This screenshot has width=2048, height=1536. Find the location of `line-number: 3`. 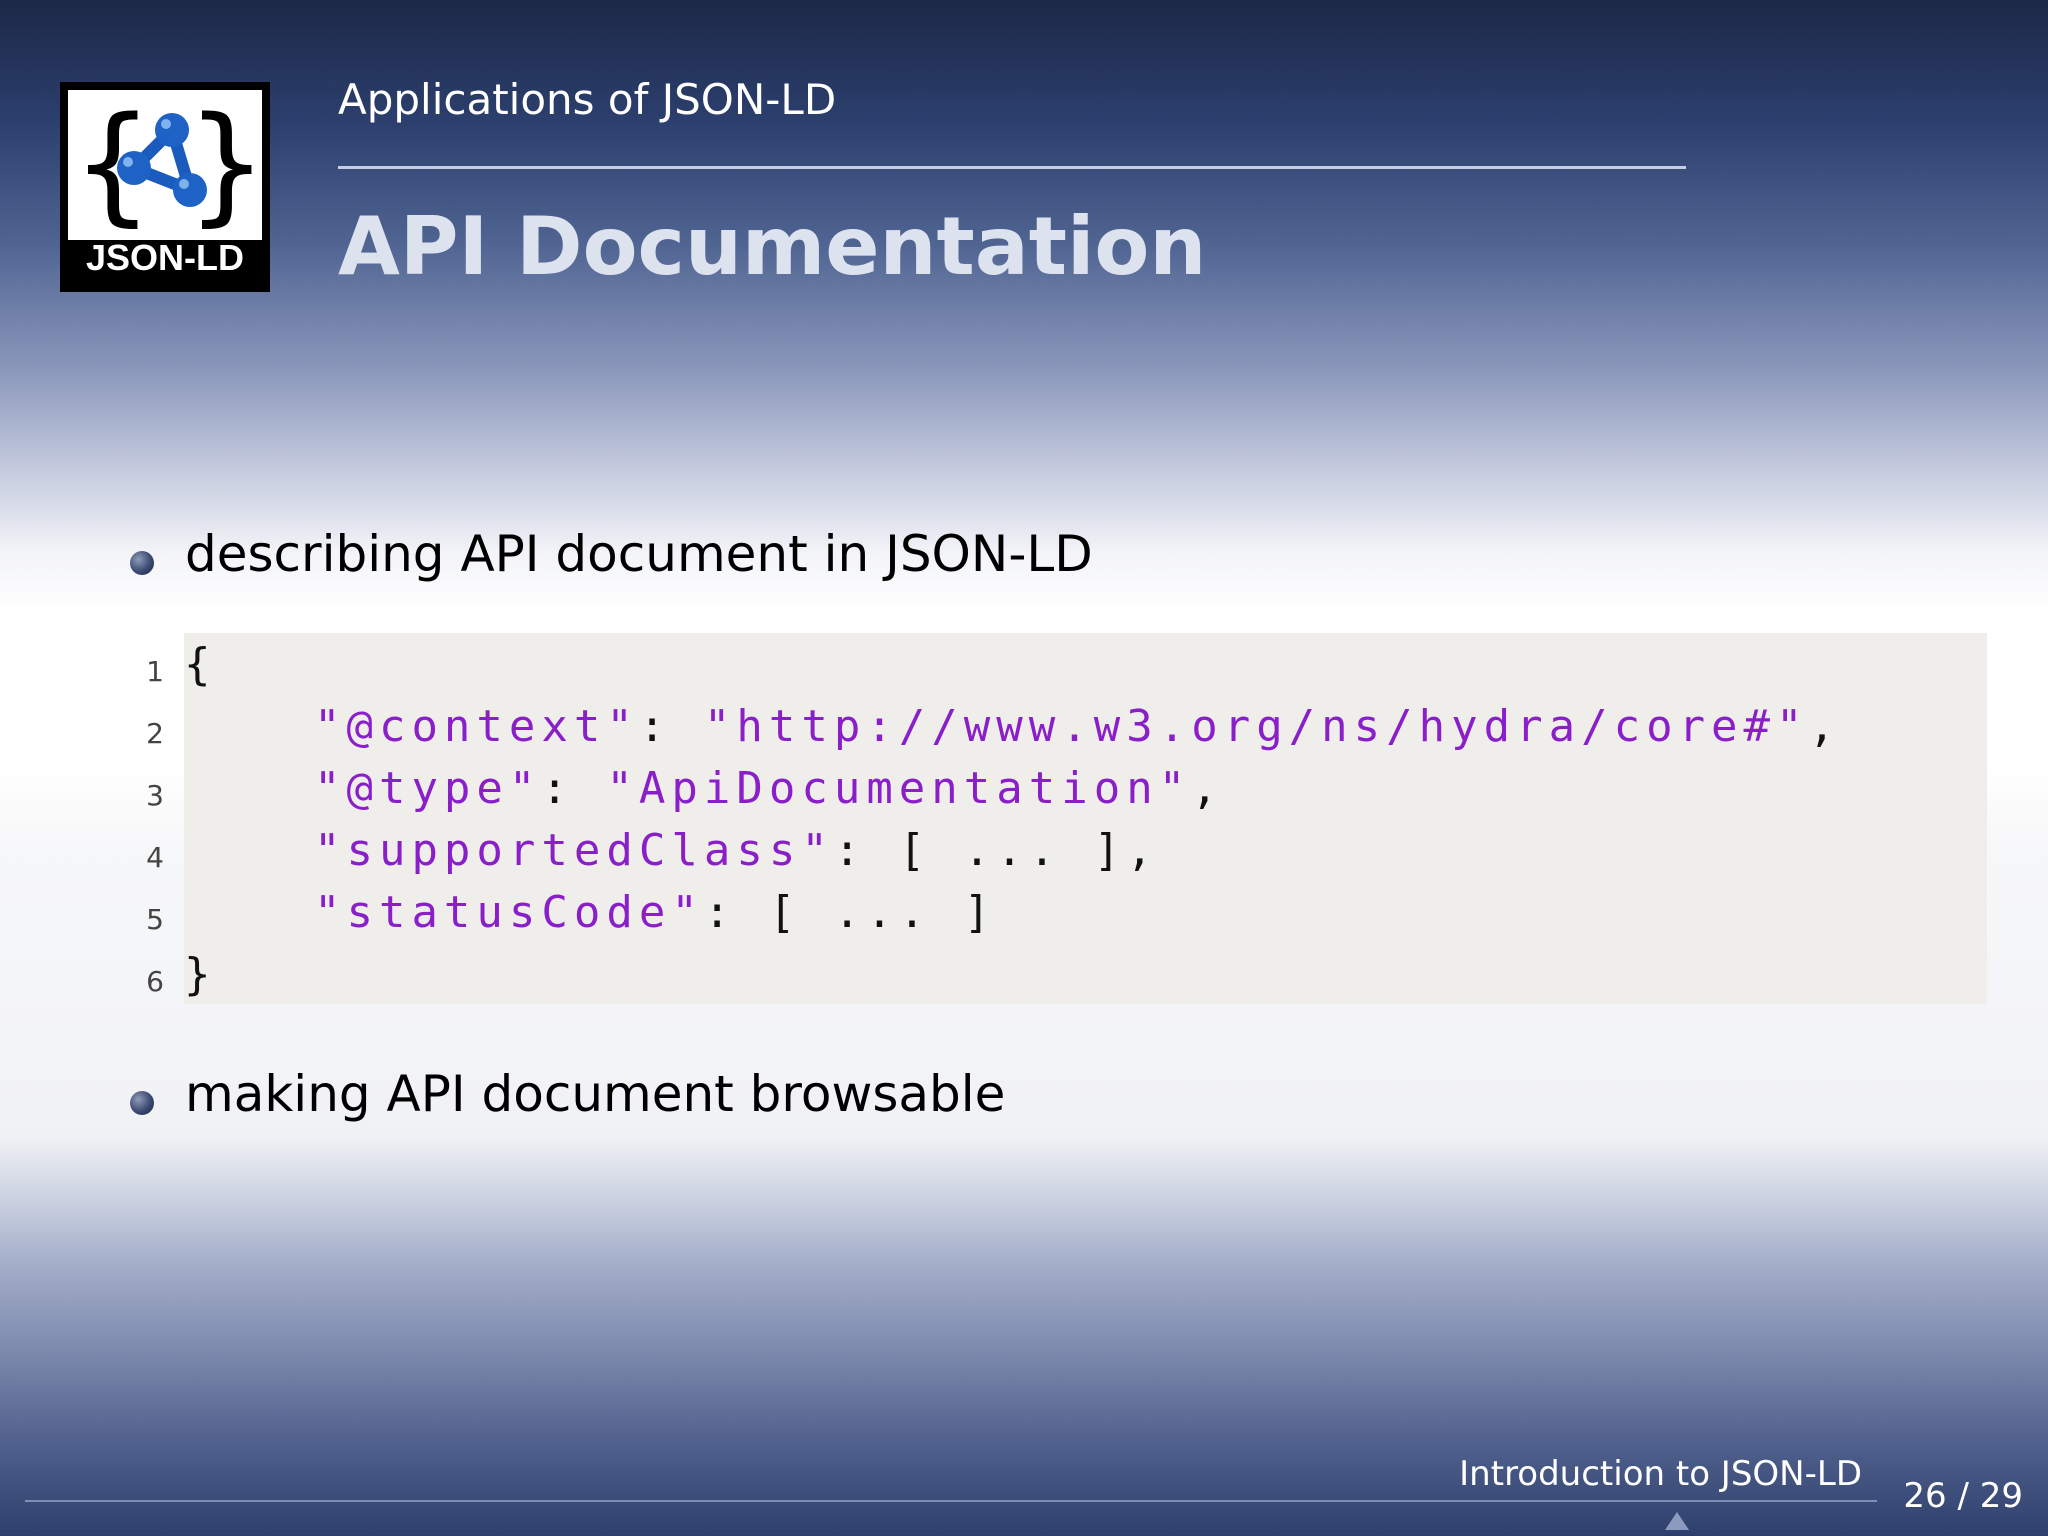

line-number: 3 is located at coordinates (155, 795).